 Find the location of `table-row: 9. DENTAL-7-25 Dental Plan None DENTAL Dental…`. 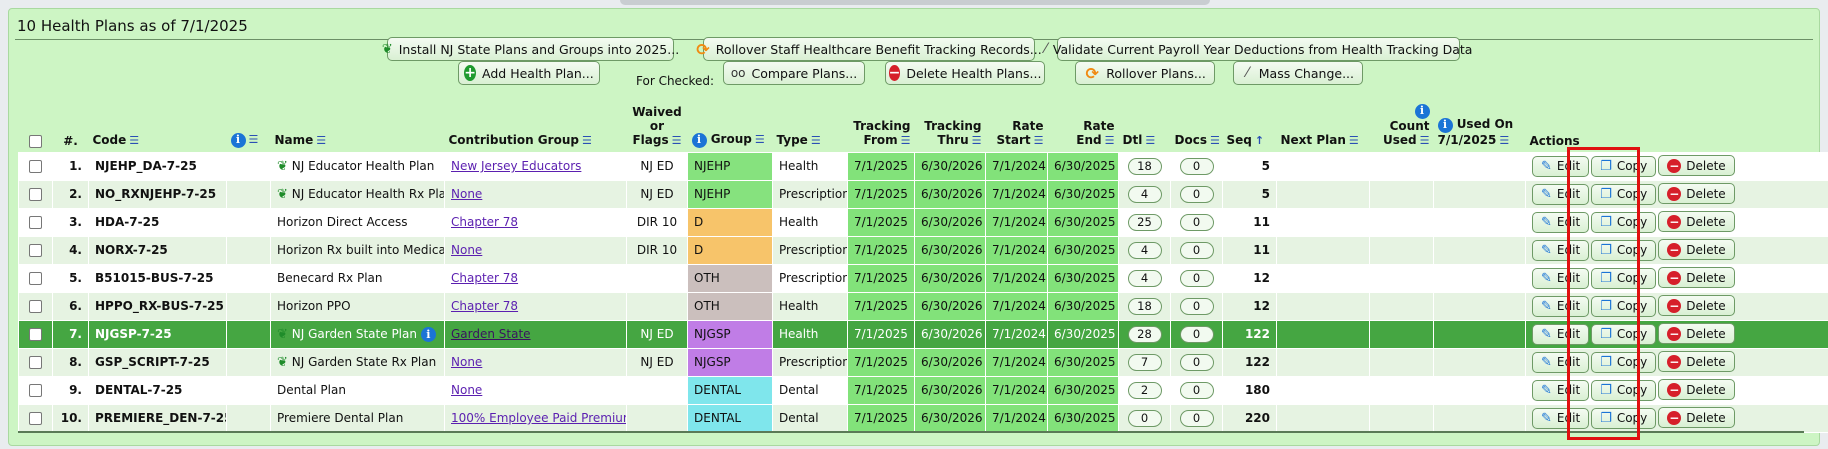

table-row: 9. DENTAL-7-25 Dental Plan None DENTAL Dental… is located at coordinates (923, 390).